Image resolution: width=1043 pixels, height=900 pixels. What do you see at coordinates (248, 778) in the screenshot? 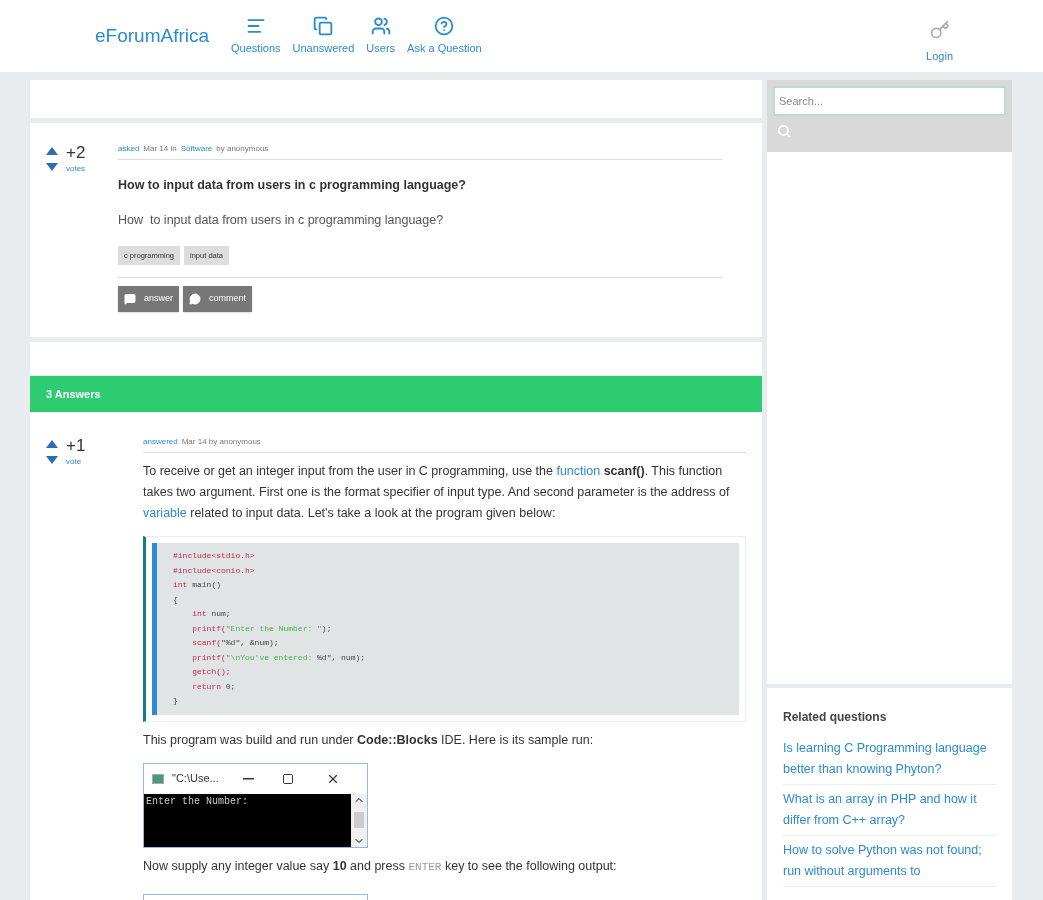
I see `minimize-icon` at bounding box center [248, 778].